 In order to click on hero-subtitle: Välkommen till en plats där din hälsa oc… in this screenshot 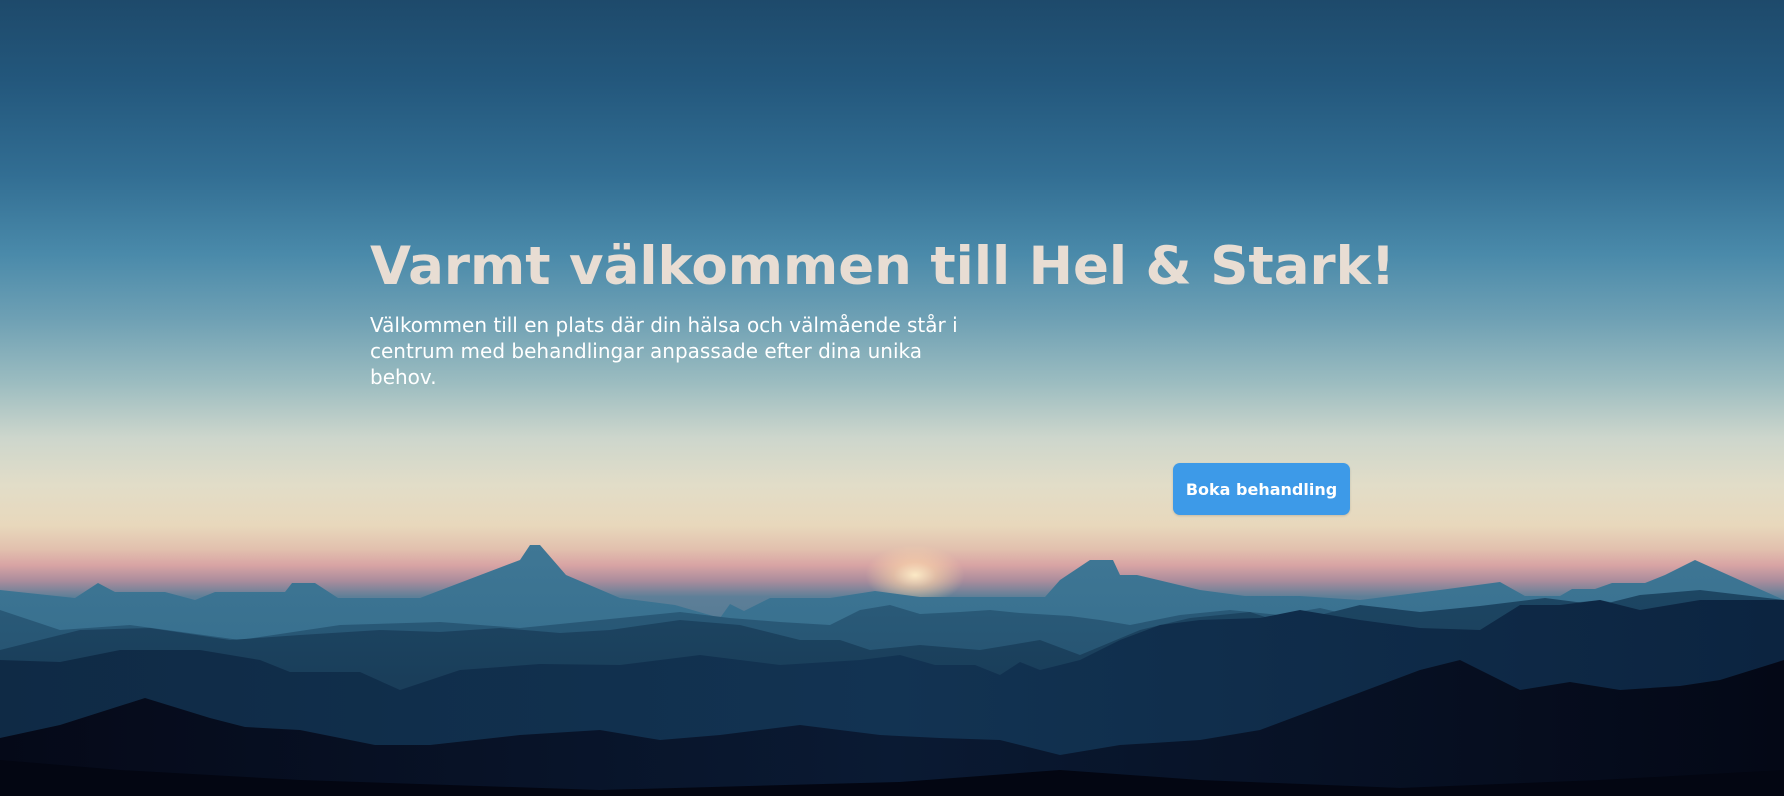, I will do `click(664, 351)`.